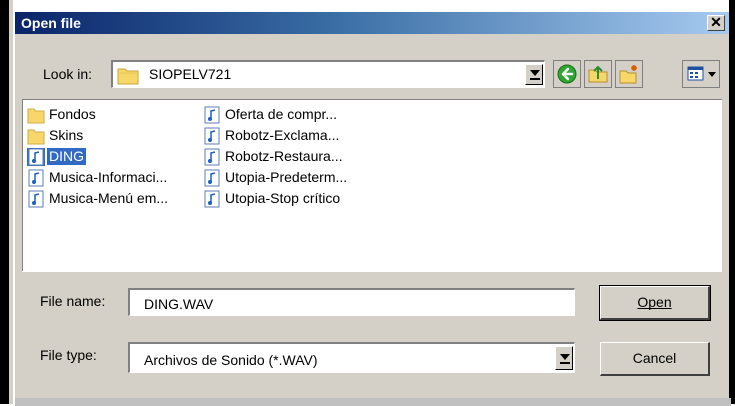 The image size is (735, 406). I want to click on look-in-dropdown-button, so click(534, 74).